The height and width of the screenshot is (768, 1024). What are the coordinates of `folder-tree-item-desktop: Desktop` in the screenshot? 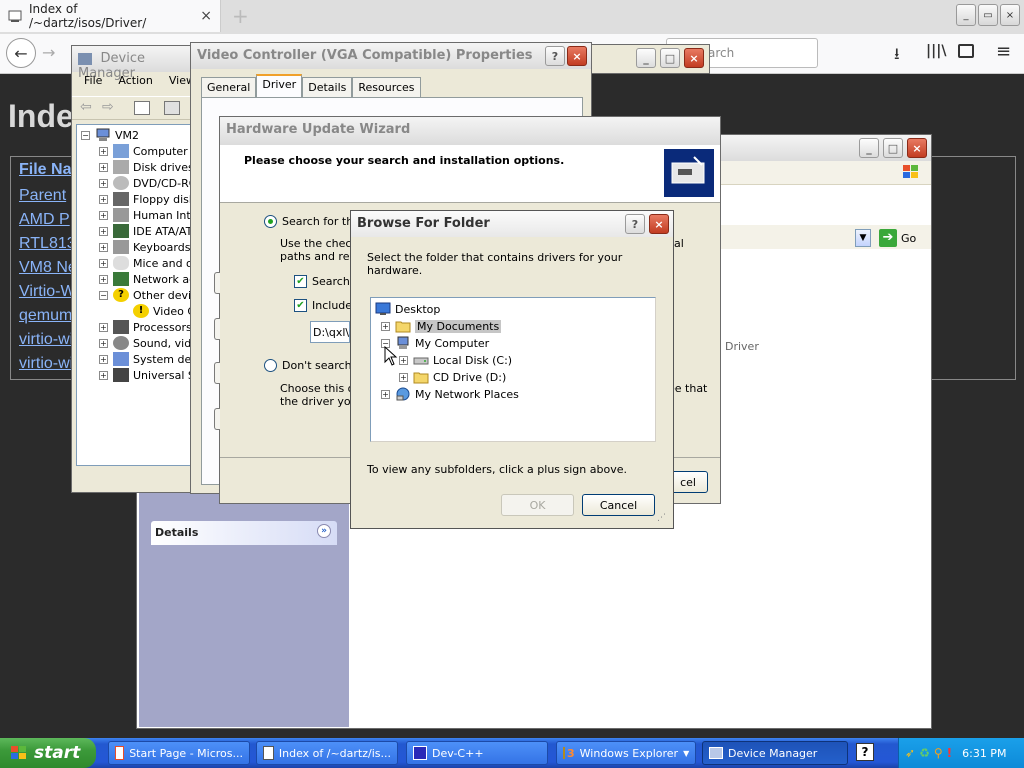 It's located at (407, 309).